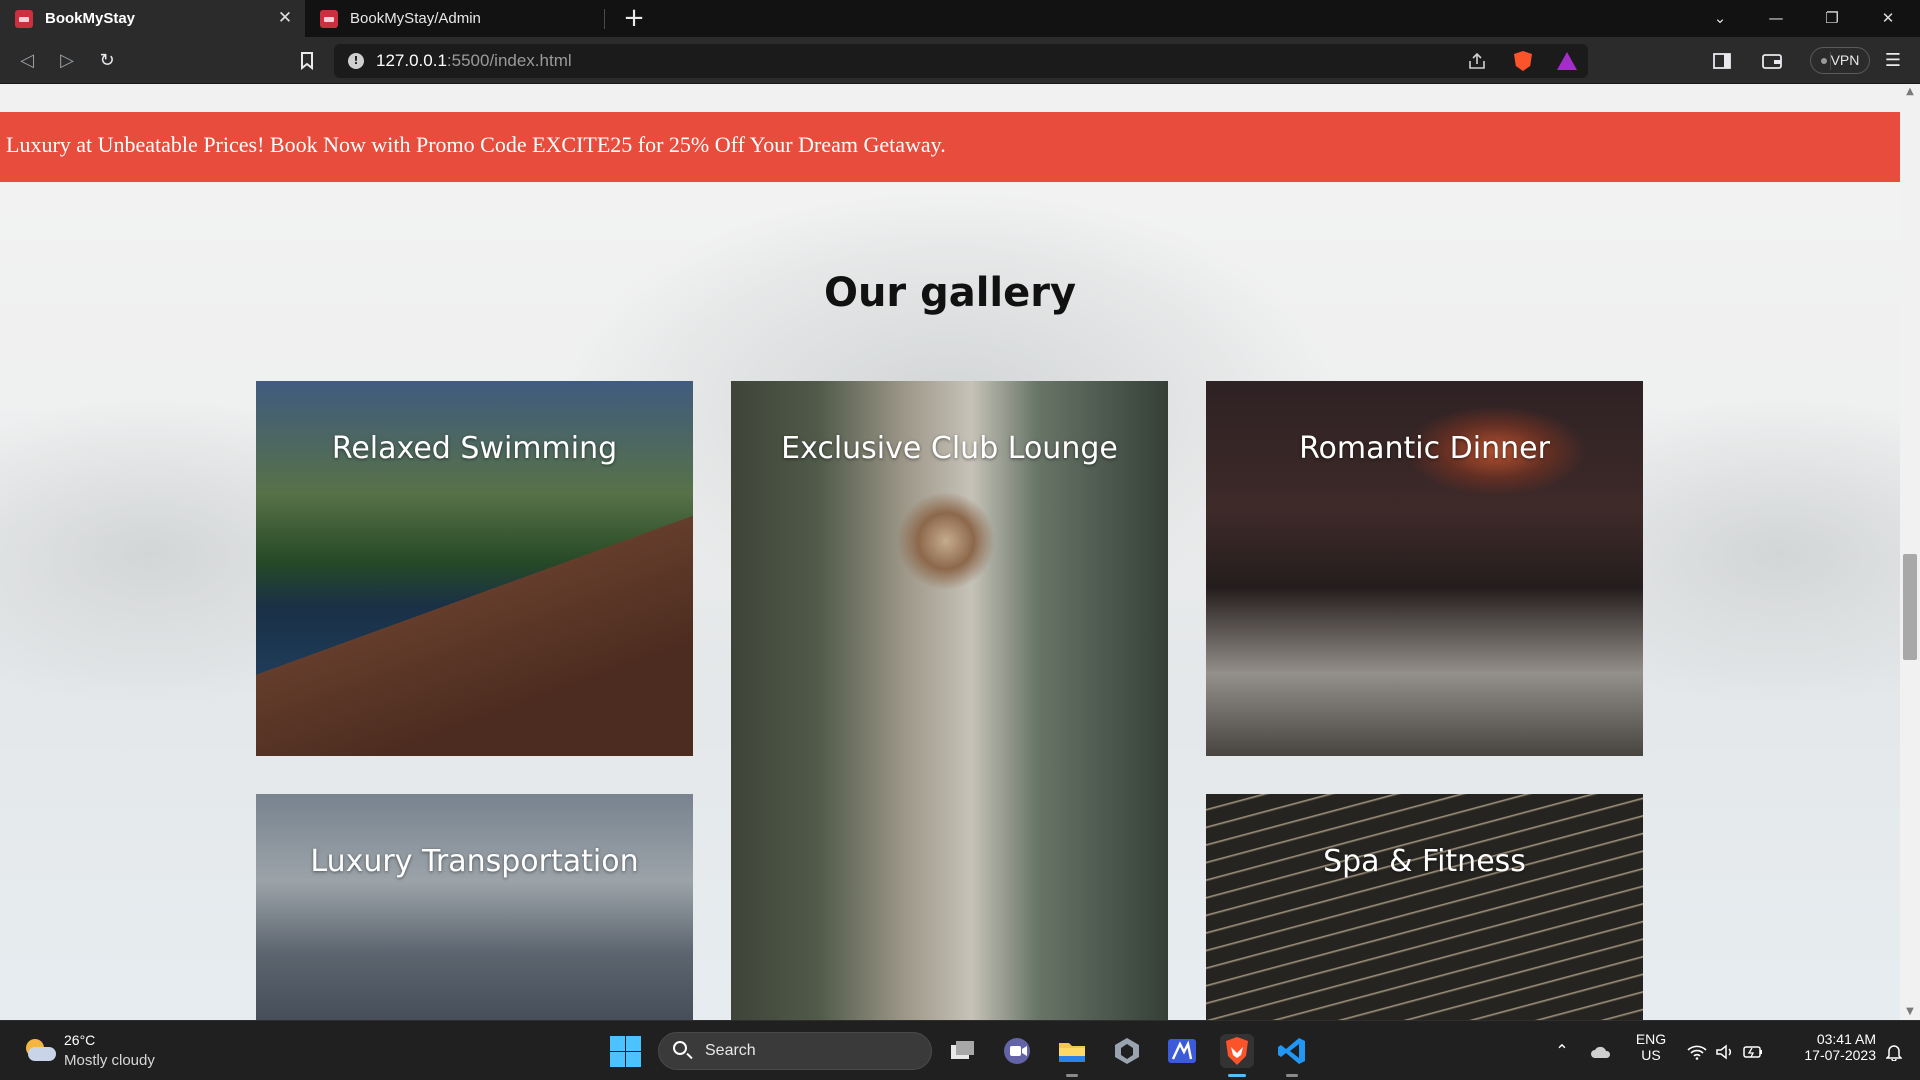 The width and height of the screenshot is (1920, 1080). I want to click on scrollbar-thumb, so click(1910, 607).